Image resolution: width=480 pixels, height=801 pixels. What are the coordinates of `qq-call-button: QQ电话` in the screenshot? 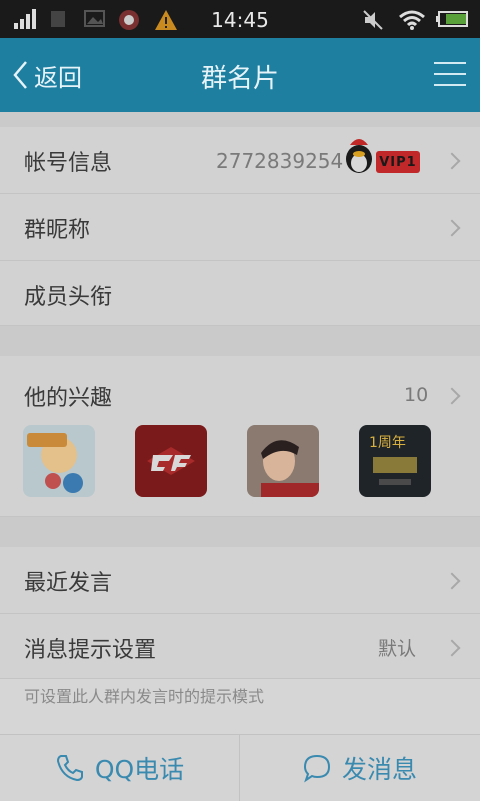 It's located at (119, 768).